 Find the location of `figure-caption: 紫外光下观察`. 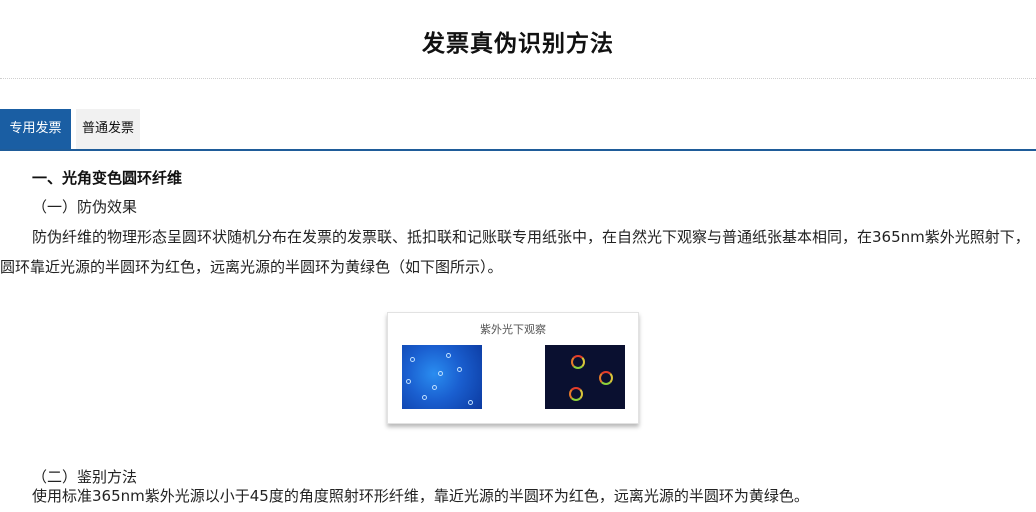

figure-caption: 紫外光下观察 is located at coordinates (513, 329).